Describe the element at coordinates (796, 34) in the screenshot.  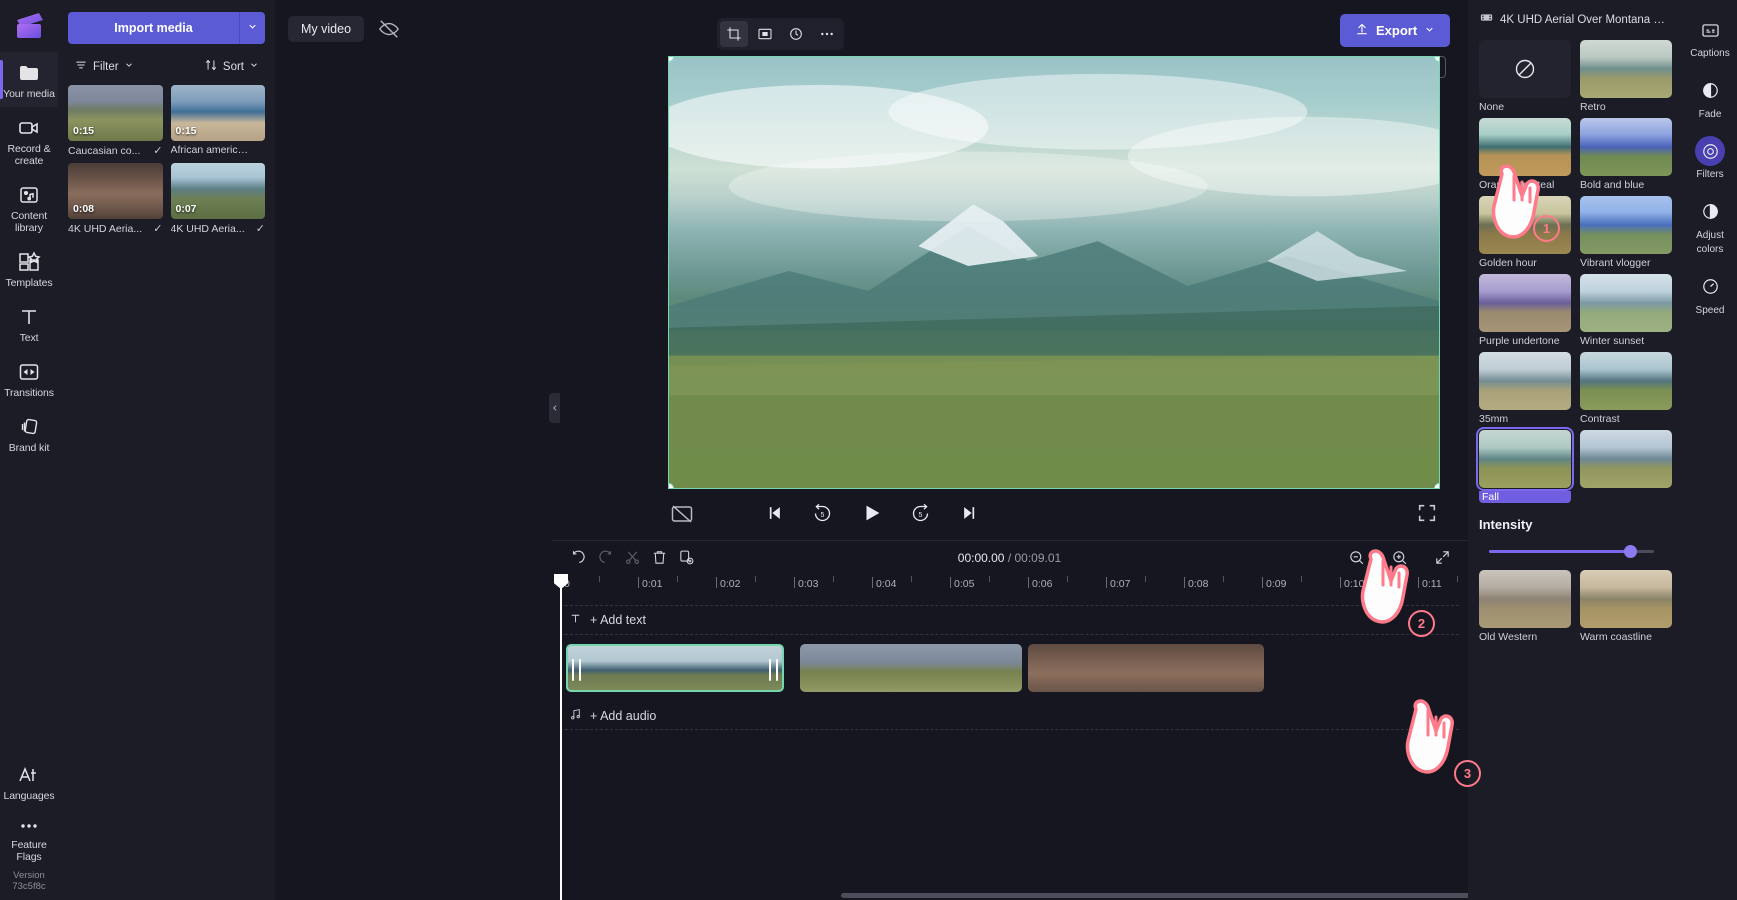
I see `rotate-icon` at that location.